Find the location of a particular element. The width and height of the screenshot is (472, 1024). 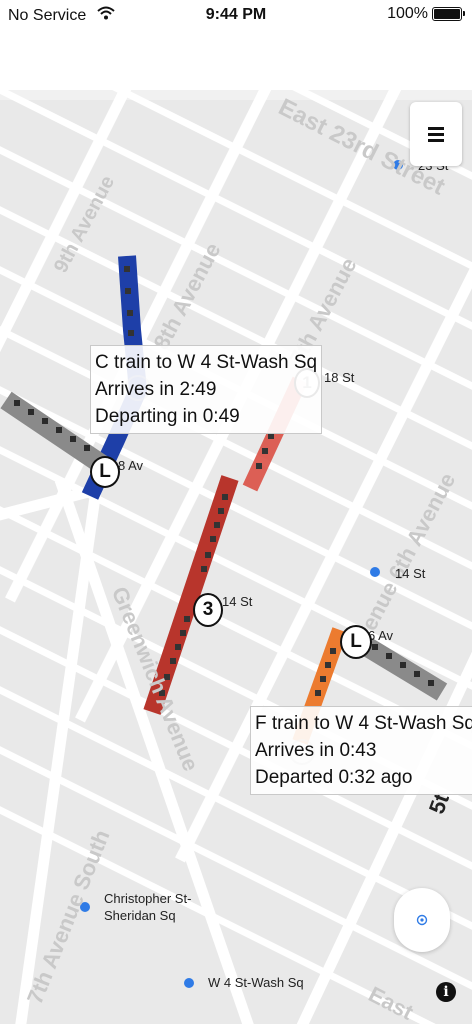

f-train-arrival: Arrives in 0:43 is located at coordinates (316, 750).